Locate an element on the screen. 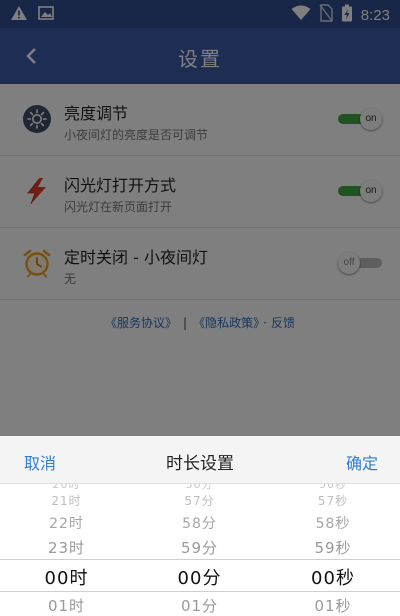  wheel-item: 58秒 is located at coordinates (333, 524).